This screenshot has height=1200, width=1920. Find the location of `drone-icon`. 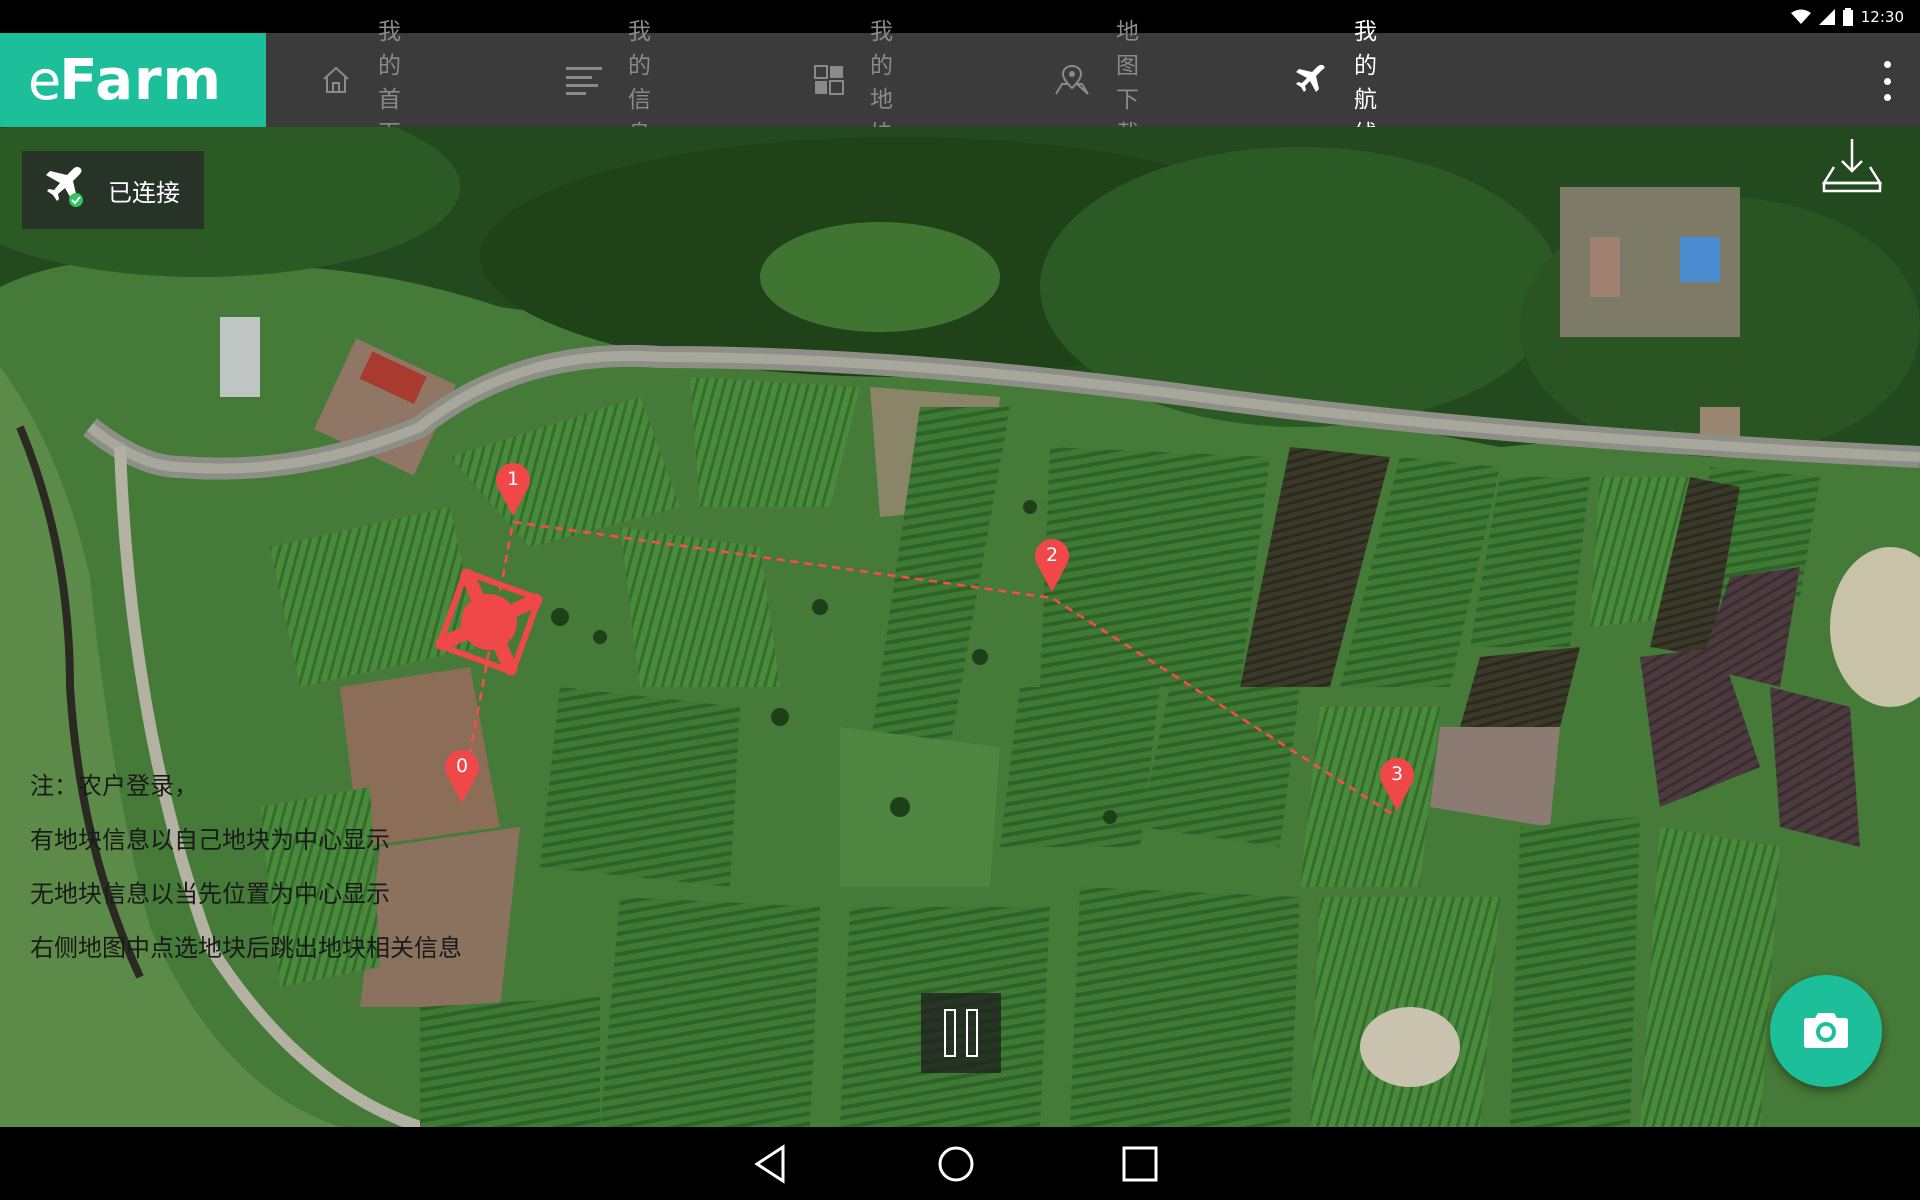

drone-icon is located at coordinates (489, 622).